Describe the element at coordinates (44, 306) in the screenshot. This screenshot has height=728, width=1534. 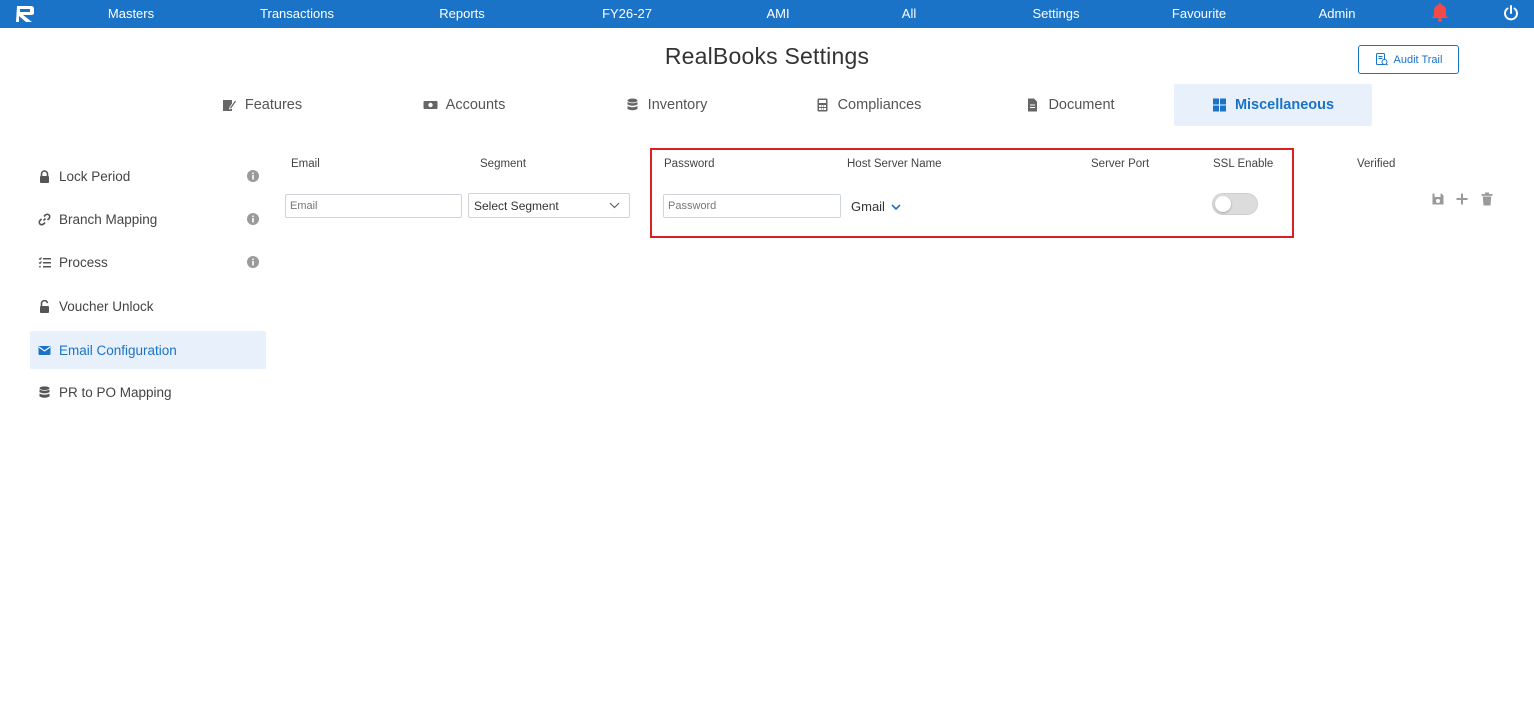
I see `unlock-icon` at that location.